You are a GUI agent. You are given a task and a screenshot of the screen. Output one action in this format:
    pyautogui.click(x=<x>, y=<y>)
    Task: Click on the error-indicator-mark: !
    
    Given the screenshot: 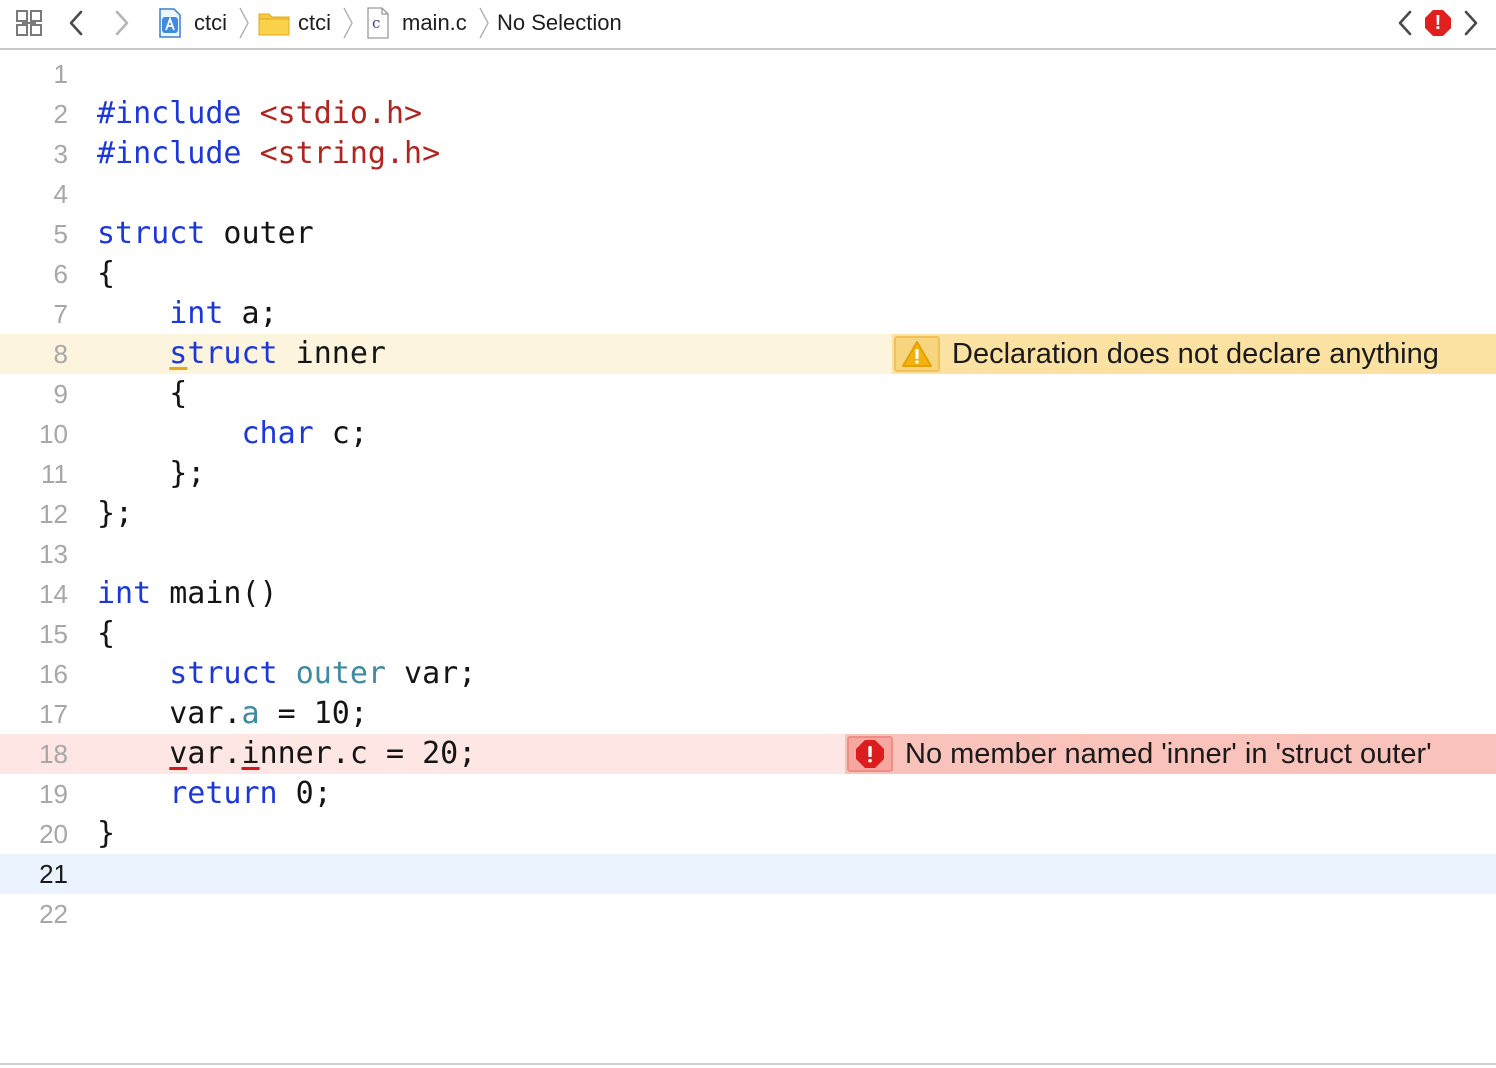 What is the action you would take?
    pyautogui.click(x=1438, y=23)
    